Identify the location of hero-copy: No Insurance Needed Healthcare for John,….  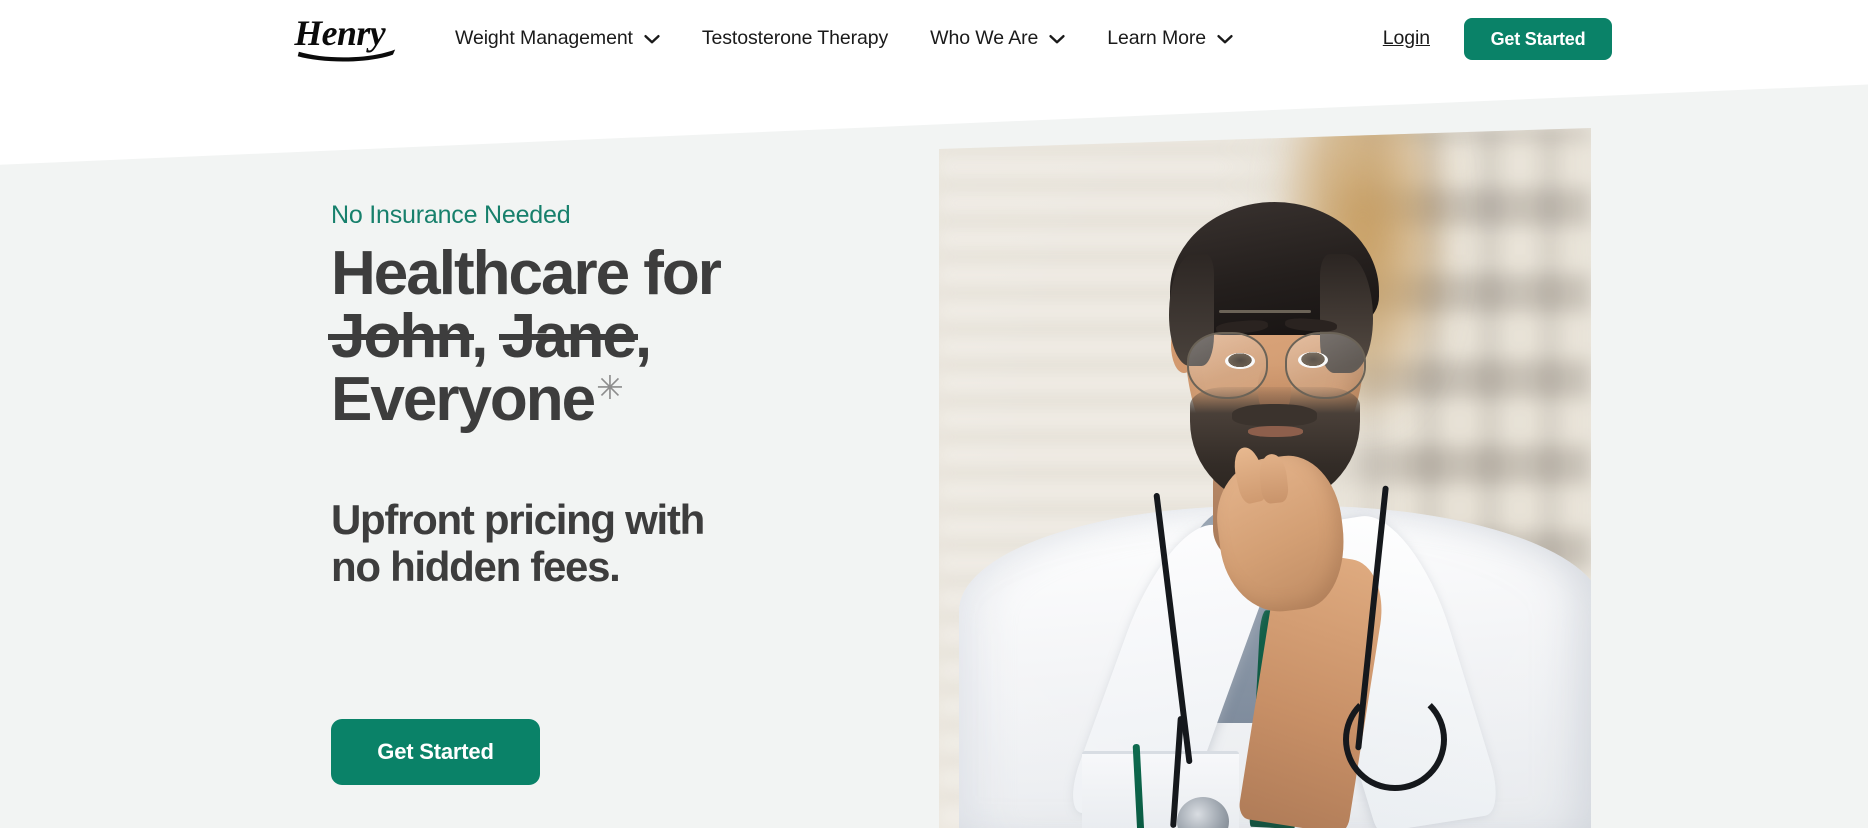
(611, 395).